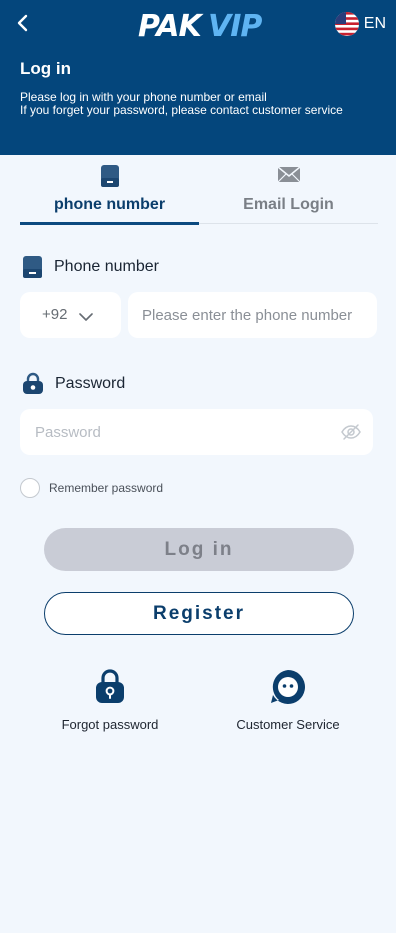 The image size is (396, 933). I want to click on eye-off-icon, so click(351, 434).